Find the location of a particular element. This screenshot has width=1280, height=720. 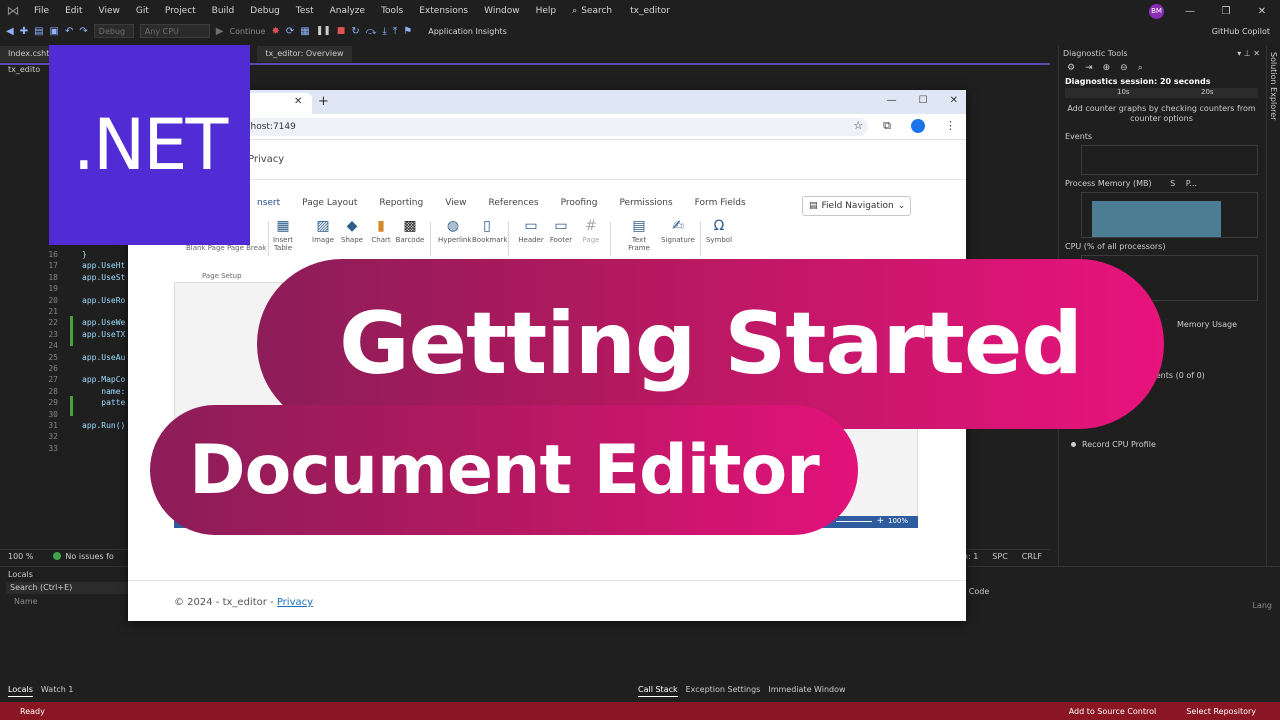

menu-file: File is located at coordinates (41, 11).